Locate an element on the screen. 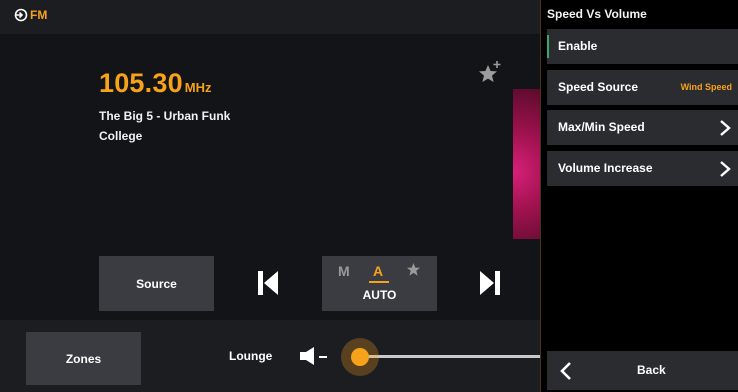 The height and width of the screenshot is (392, 738). skip-next-icon is located at coordinates (490, 283).